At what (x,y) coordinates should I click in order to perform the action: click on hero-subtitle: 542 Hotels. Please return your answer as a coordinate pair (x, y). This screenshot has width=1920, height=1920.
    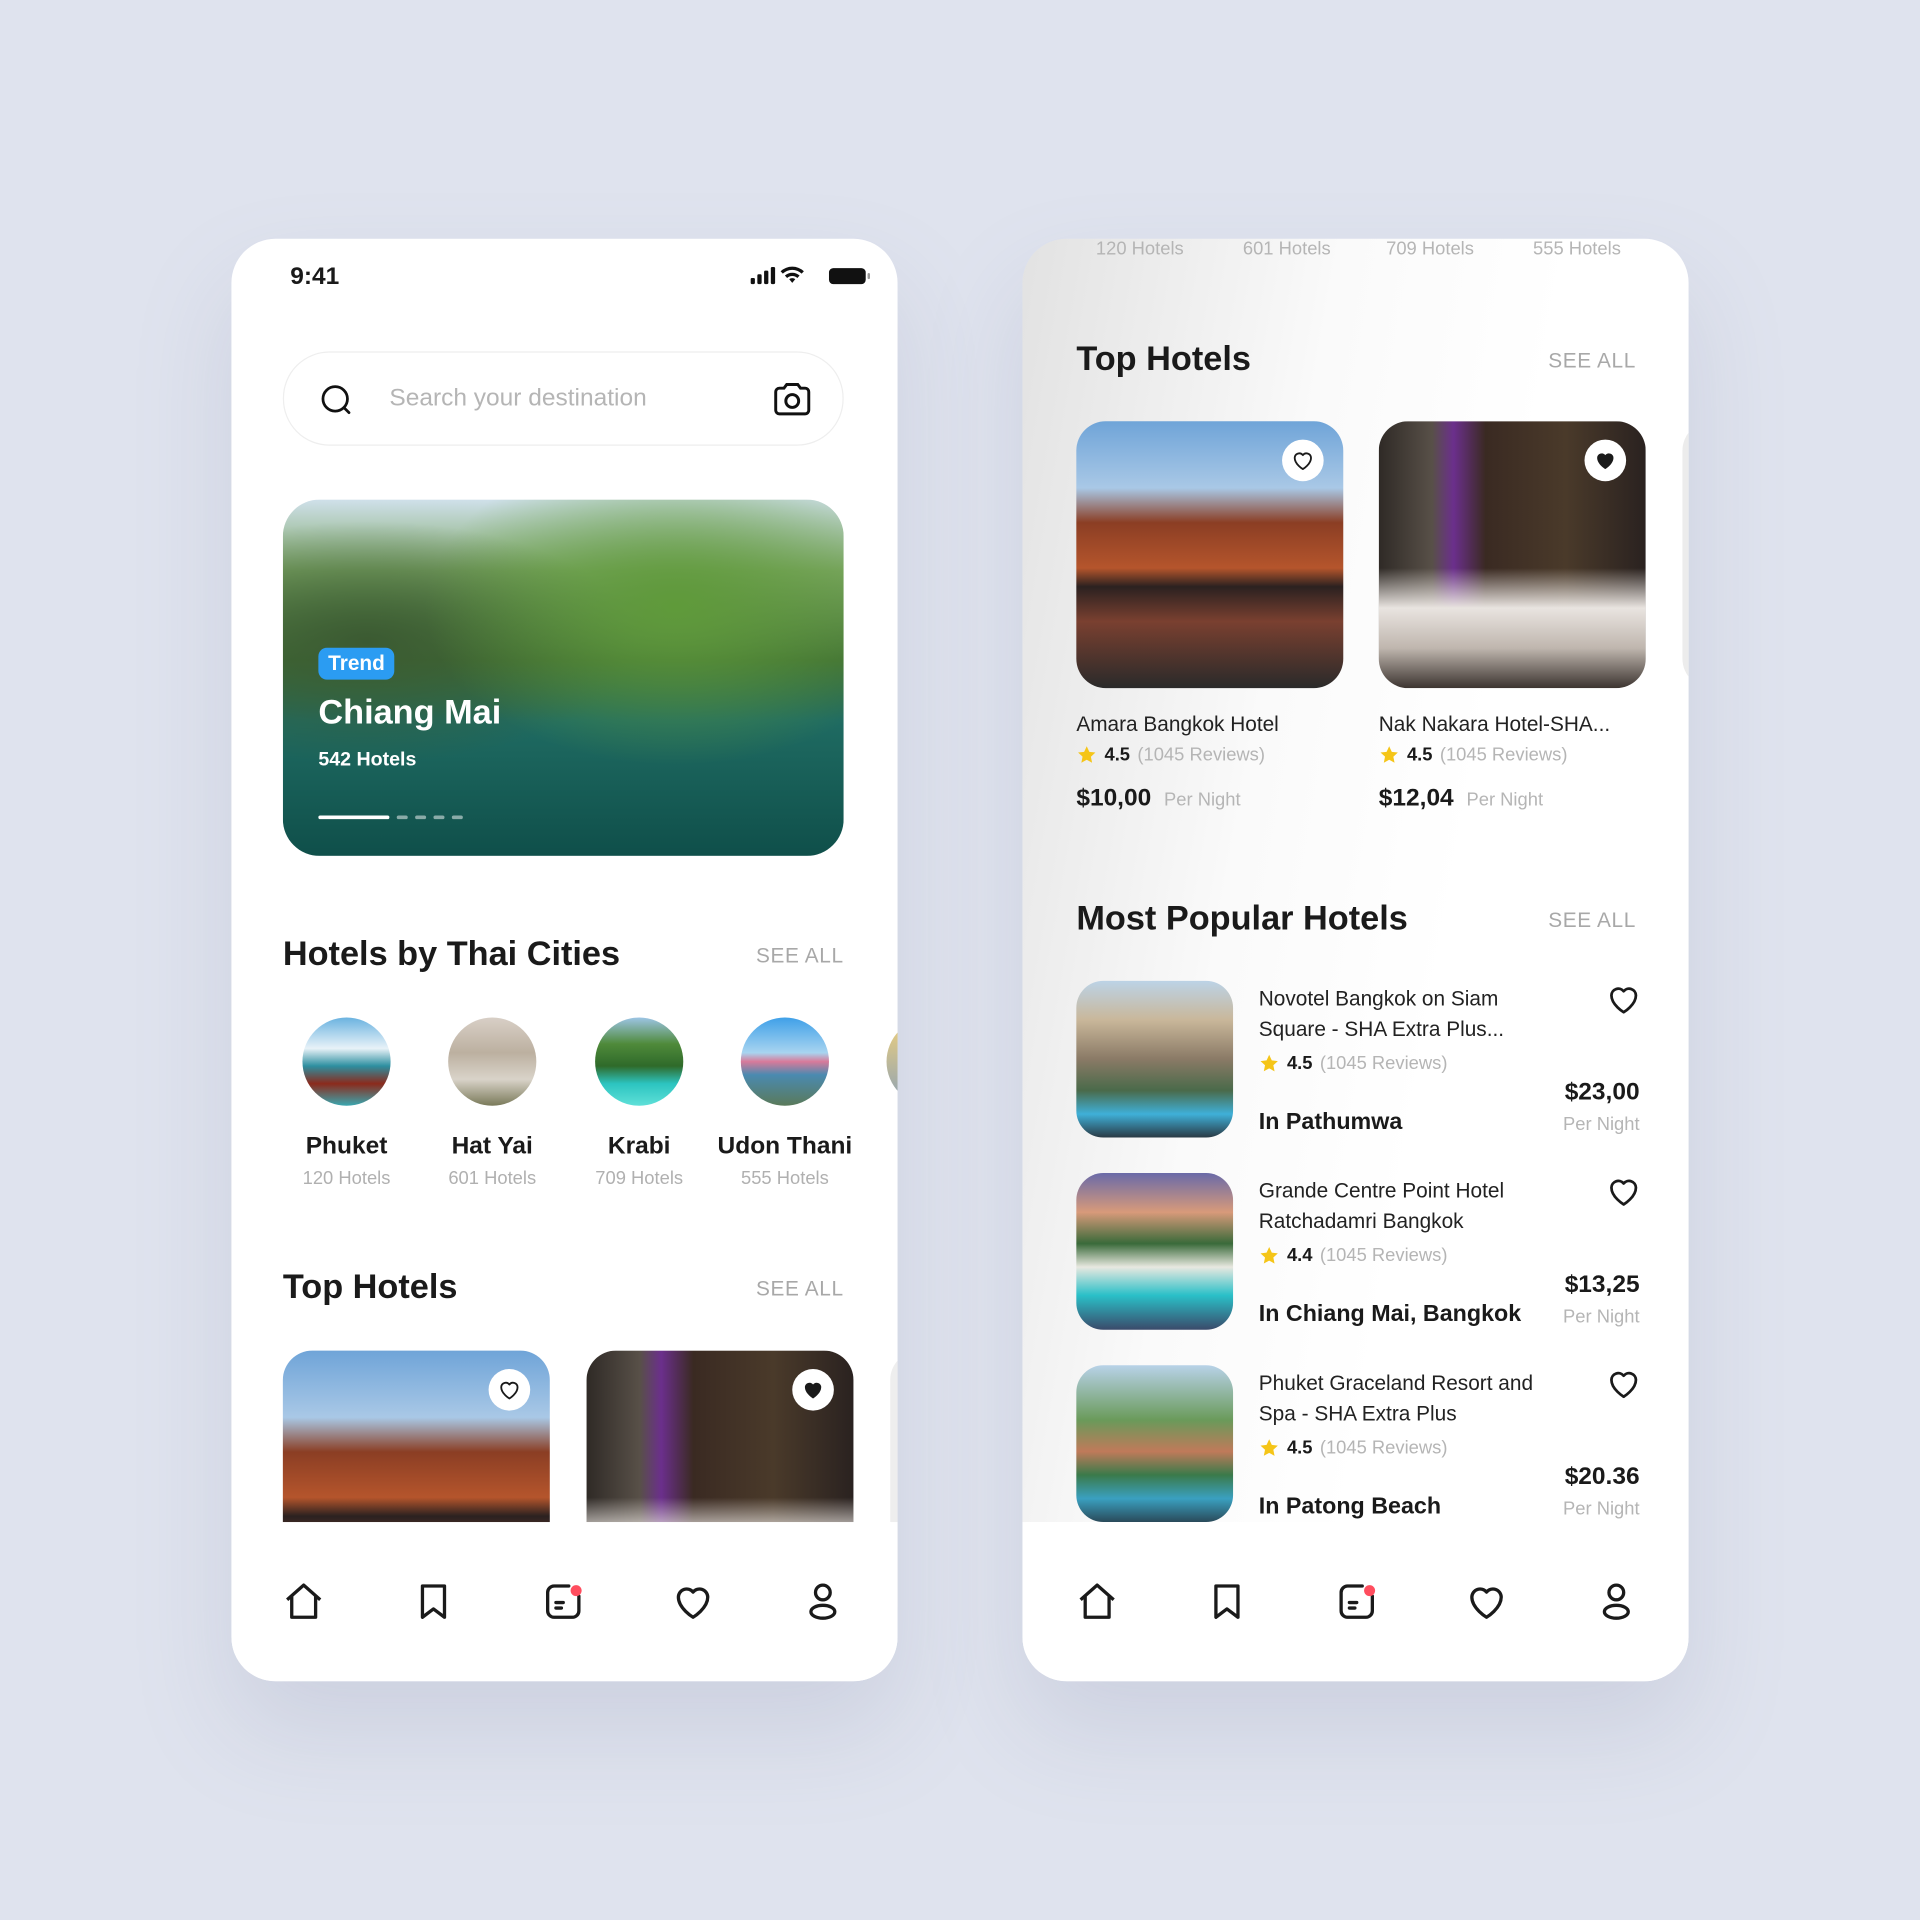
    Looking at the image, I should click on (367, 760).